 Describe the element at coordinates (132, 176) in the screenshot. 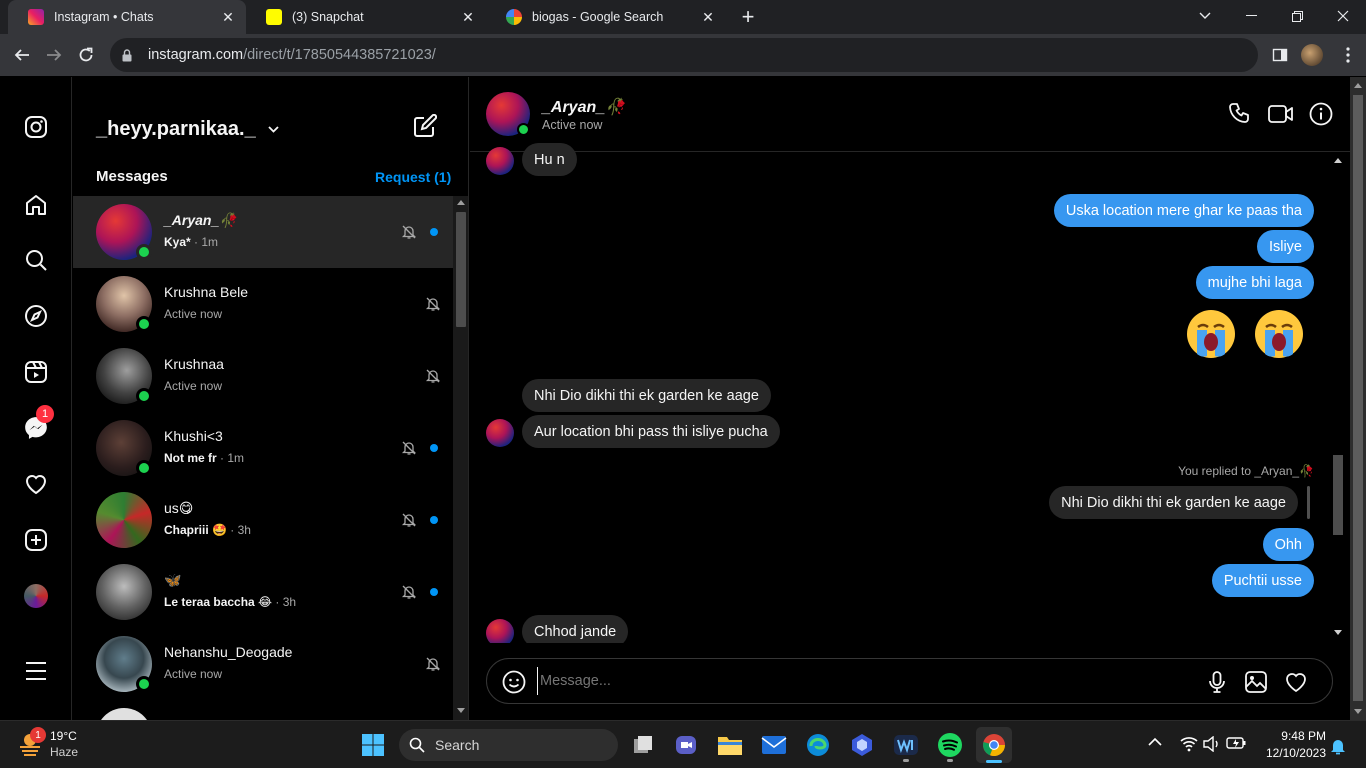

I see `messages-heading: Messages` at that location.